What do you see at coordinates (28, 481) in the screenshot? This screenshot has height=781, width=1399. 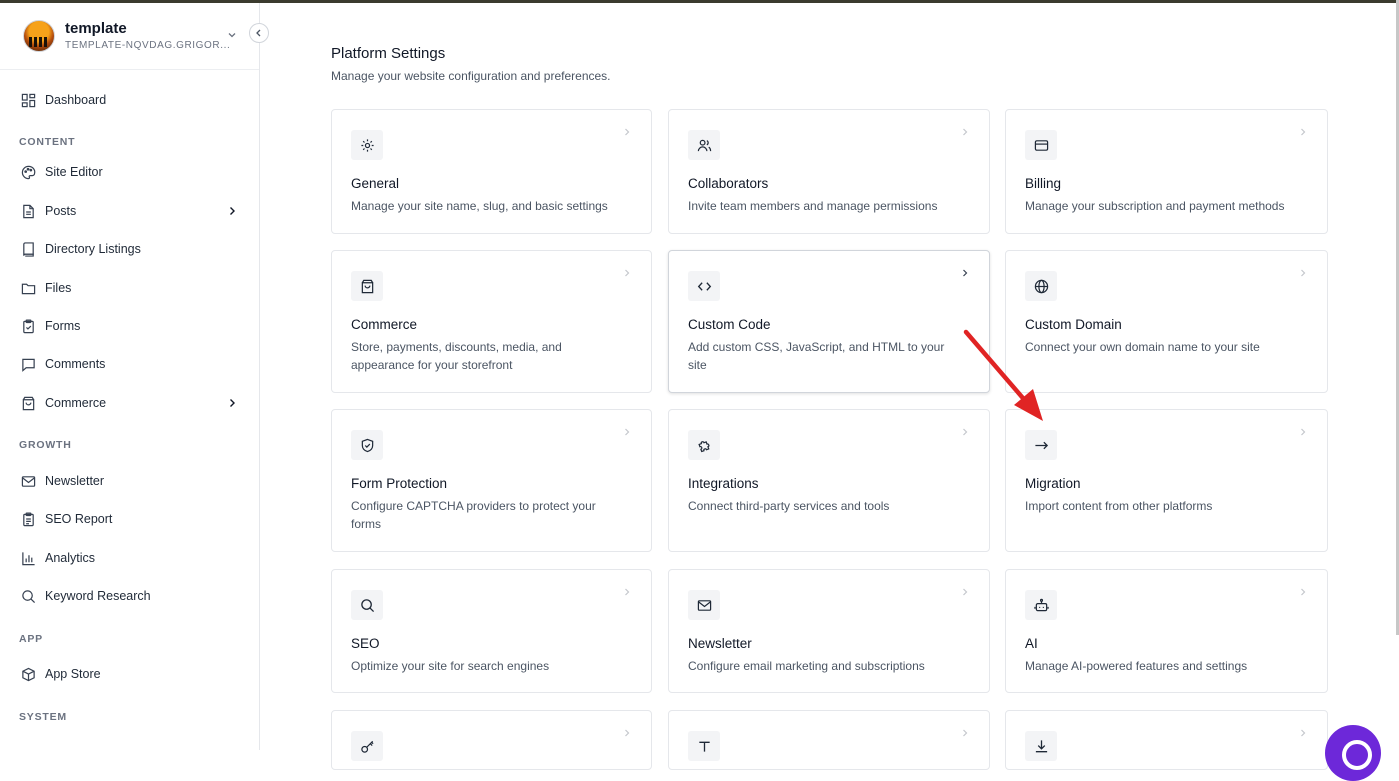 I see `mail-icon` at bounding box center [28, 481].